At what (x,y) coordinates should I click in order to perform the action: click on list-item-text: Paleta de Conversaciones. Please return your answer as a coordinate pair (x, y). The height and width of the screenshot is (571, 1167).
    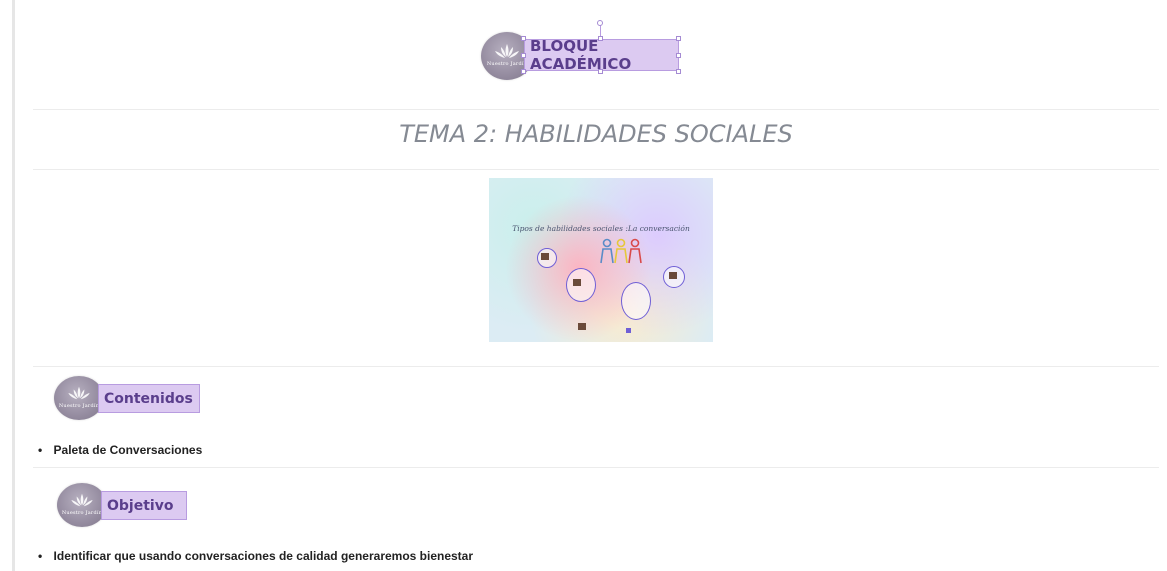
    Looking at the image, I should click on (128, 450).